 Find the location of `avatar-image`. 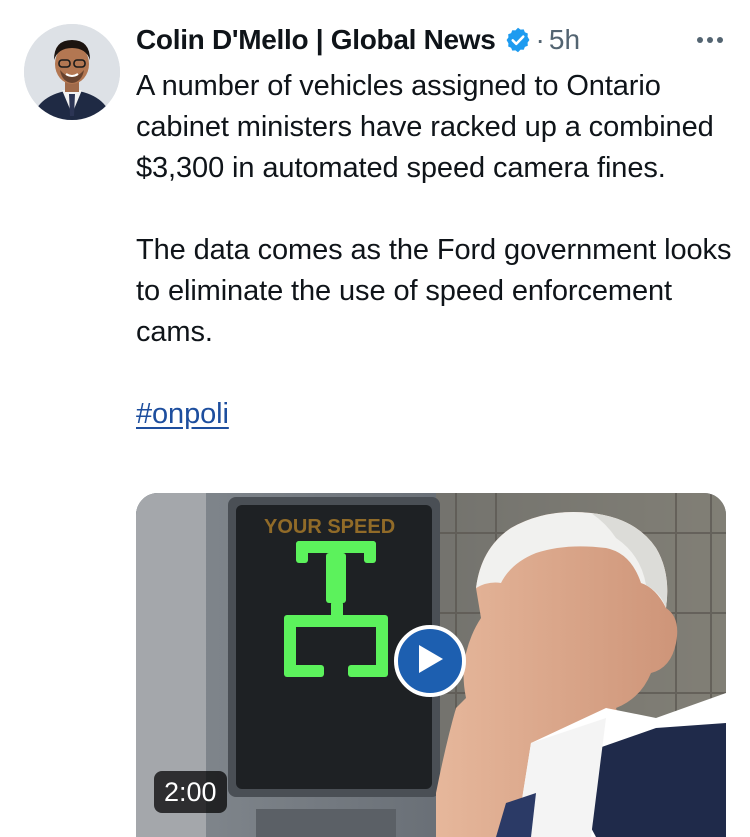

avatar-image is located at coordinates (72, 72).